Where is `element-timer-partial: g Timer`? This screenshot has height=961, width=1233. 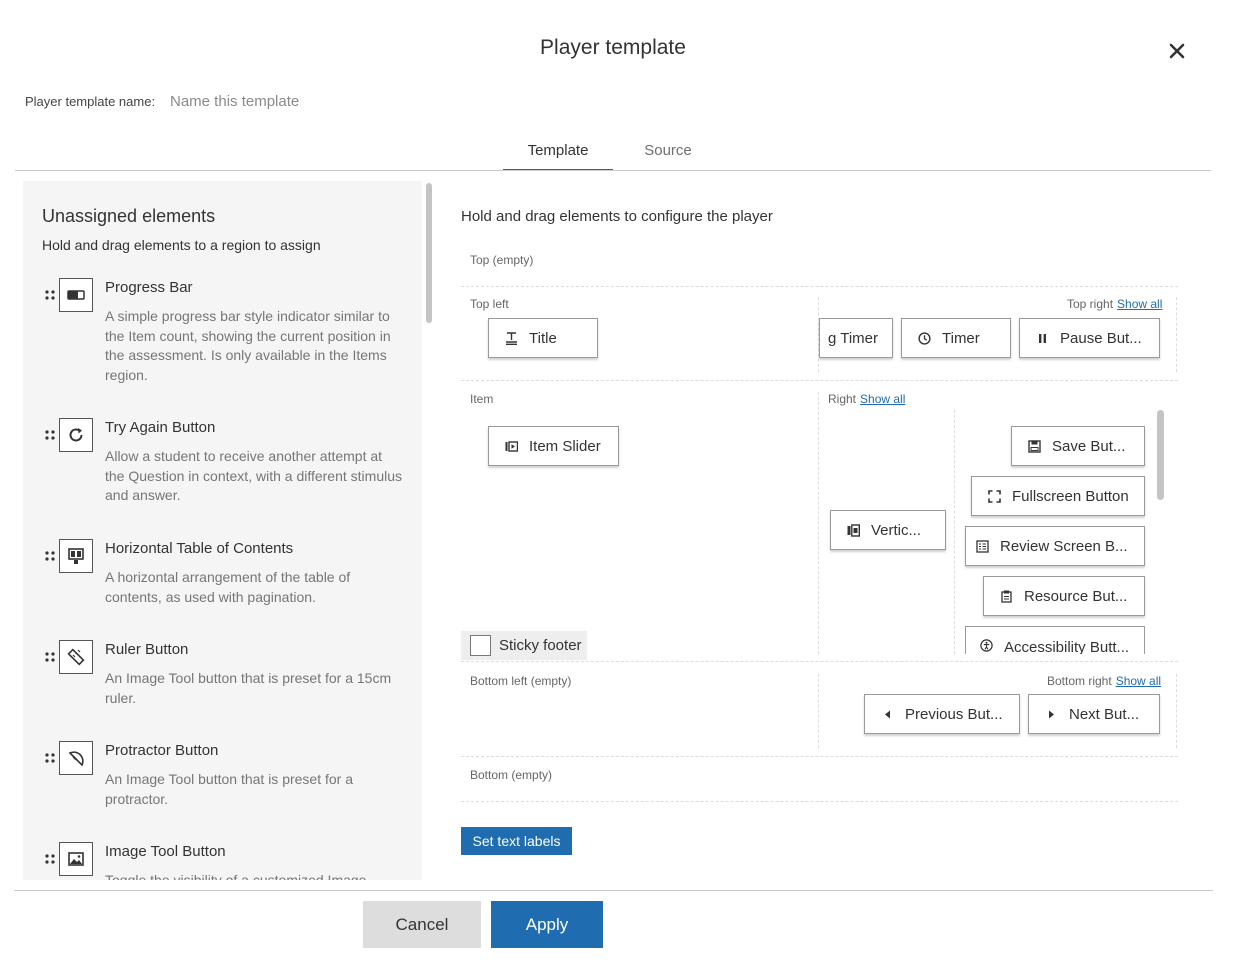 element-timer-partial: g Timer is located at coordinates (856, 338).